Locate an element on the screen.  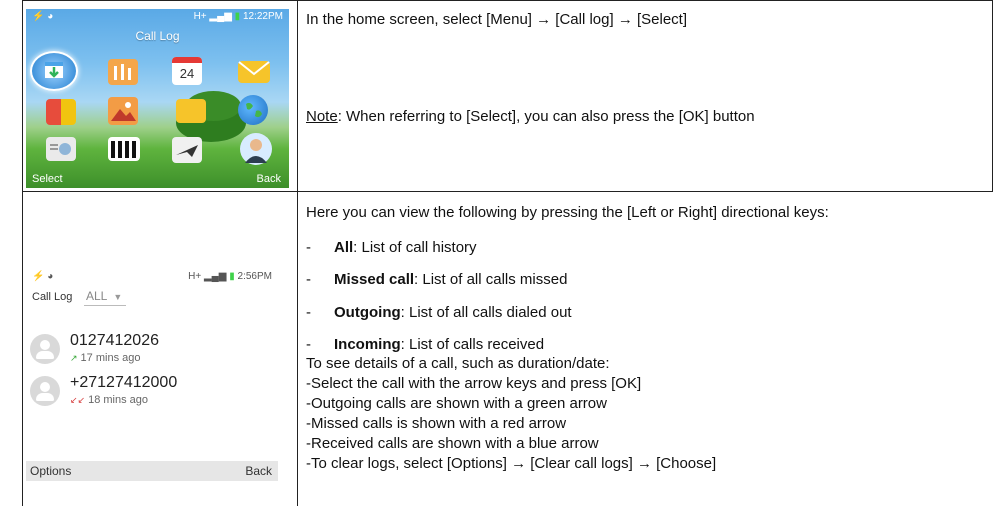
contacts-app-icon is located at coordinates (256, 149).